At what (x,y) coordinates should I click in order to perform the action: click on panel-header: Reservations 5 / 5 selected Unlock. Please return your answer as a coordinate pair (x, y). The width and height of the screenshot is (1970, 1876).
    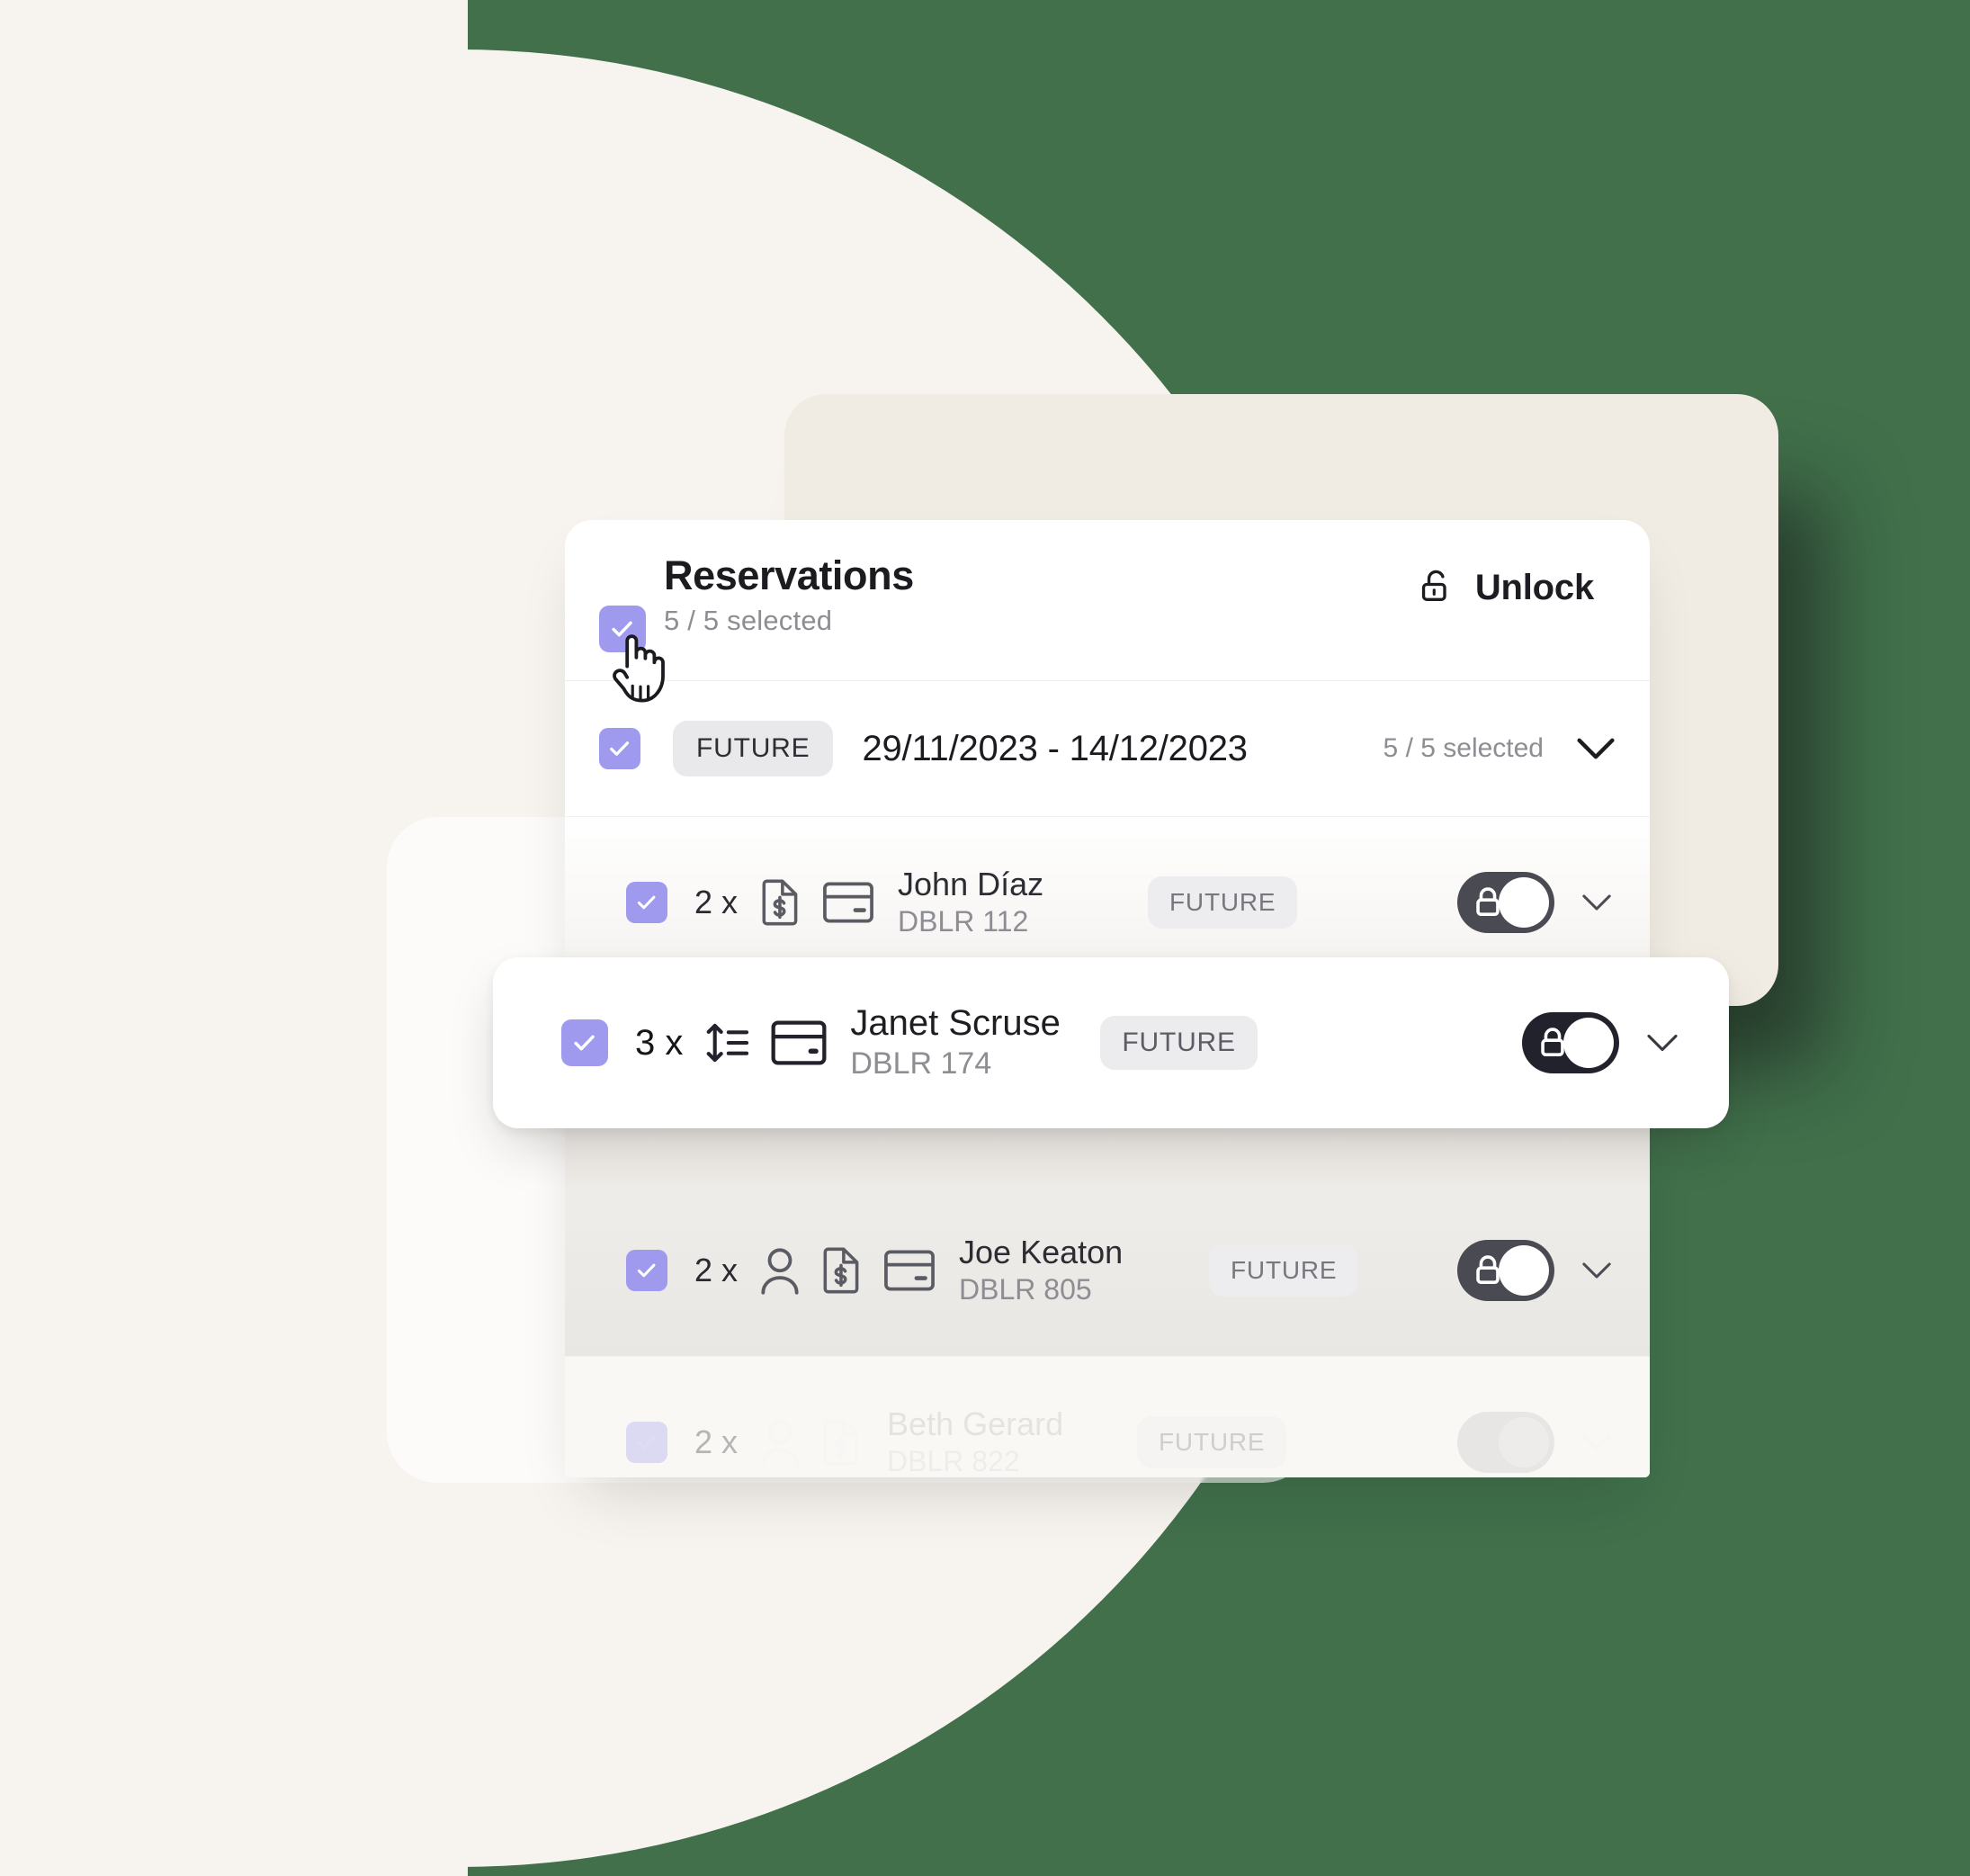
    Looking at the image, I should click on (1107, 600).